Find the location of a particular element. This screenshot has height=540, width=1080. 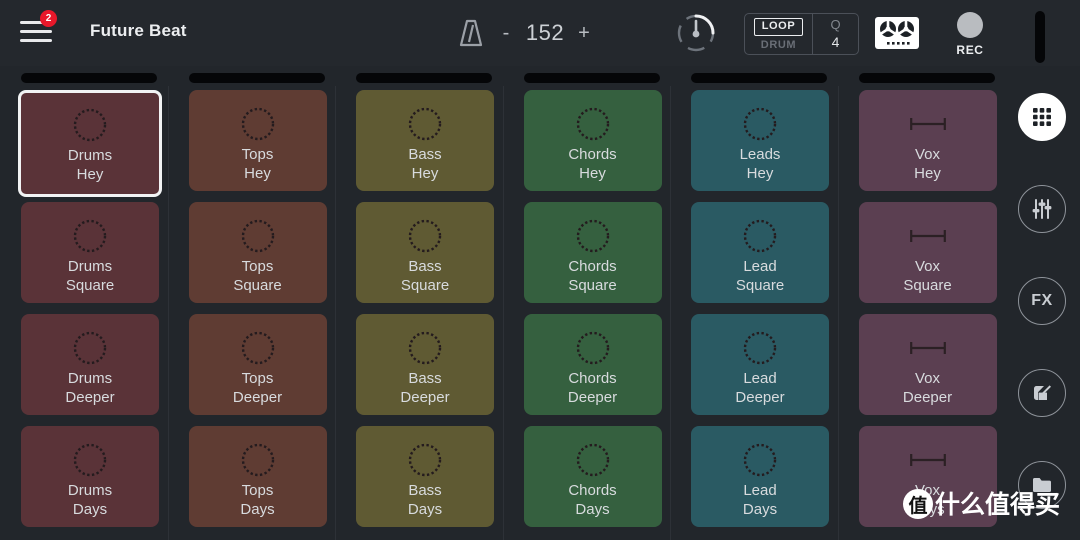

menu-notification-badge: 2 is located at coordinates (48, 18).